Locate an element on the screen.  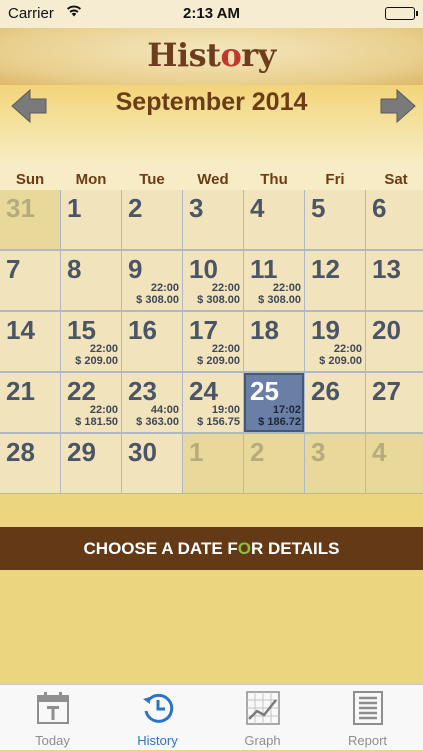
tab-bar: Today History Graph Report is located at coordinates (211, 717).